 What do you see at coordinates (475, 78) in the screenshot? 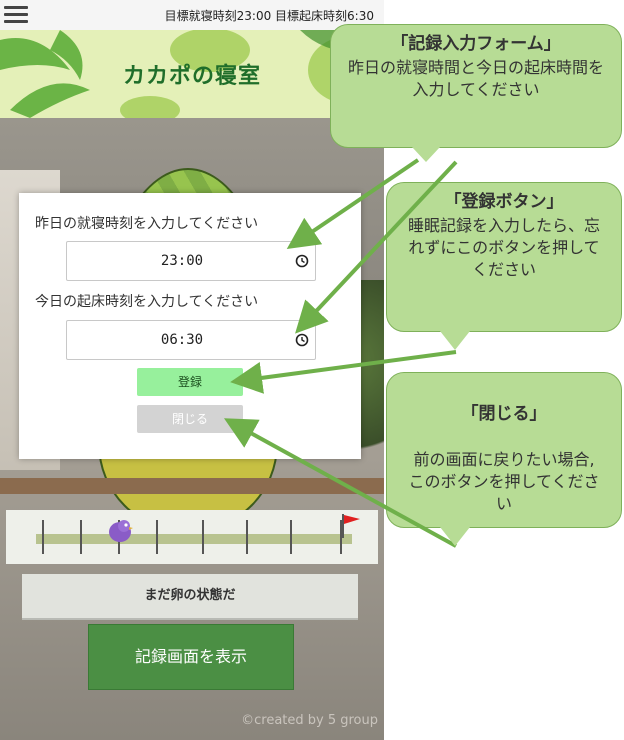
I see `callout-form-body: 昨日の就寝時間と今日の起床時間を入力してください` at bounding box center [475, 78].